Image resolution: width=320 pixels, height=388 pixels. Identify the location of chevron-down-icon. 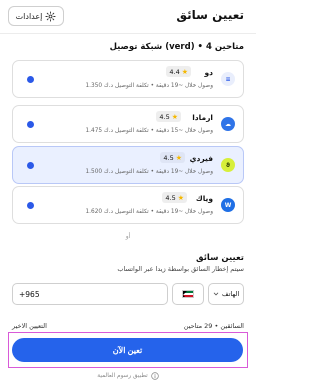
(216, 294).